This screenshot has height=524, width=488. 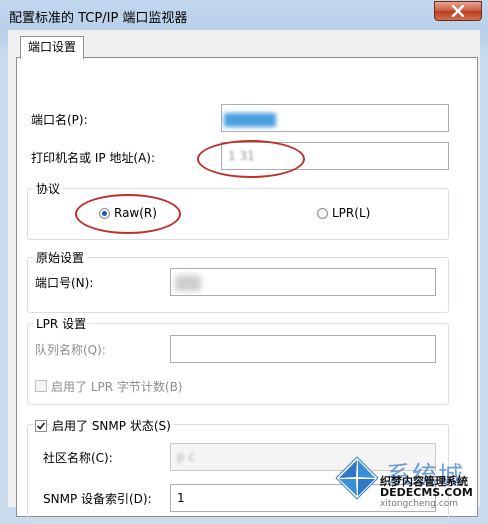 I want to click on raw-radio-dot, so click(x=104, y=213).